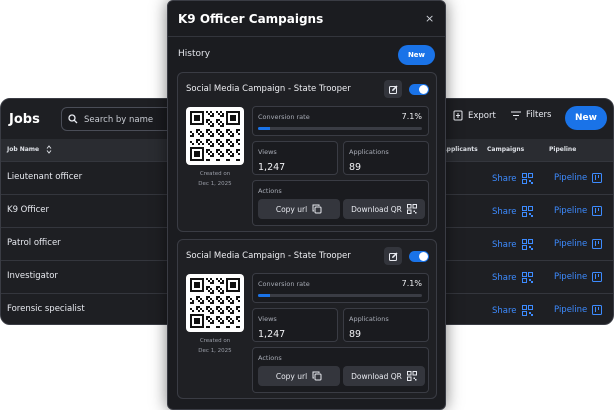  I want to click on job-name: Forensic specialist, so click(46, 309).